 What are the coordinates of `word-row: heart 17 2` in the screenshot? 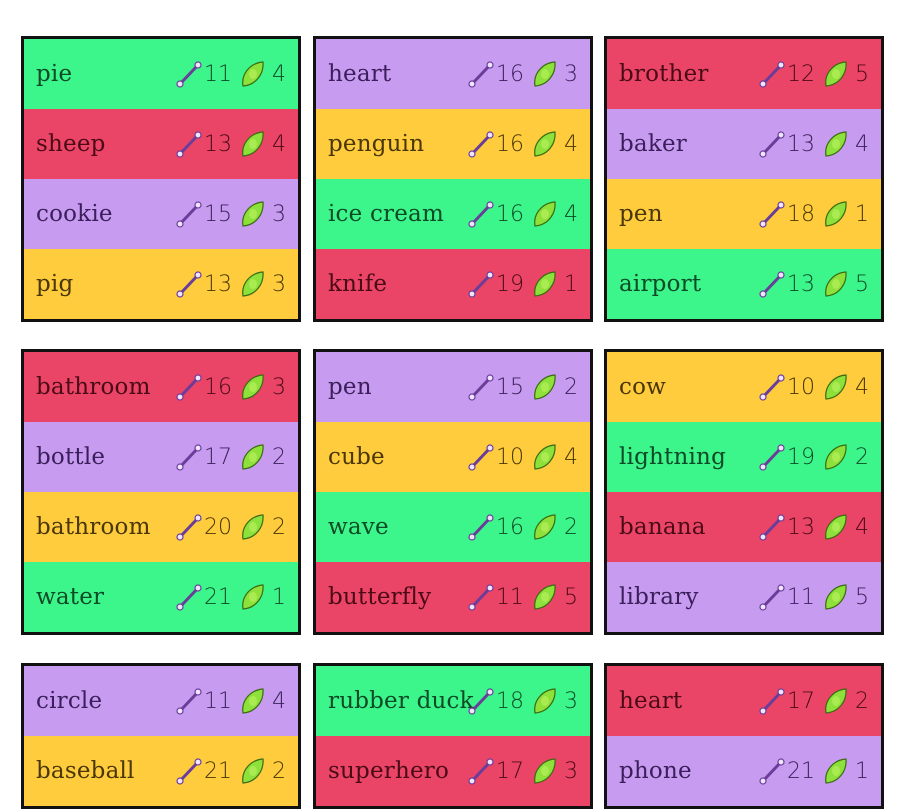 It's located at (744, 701).